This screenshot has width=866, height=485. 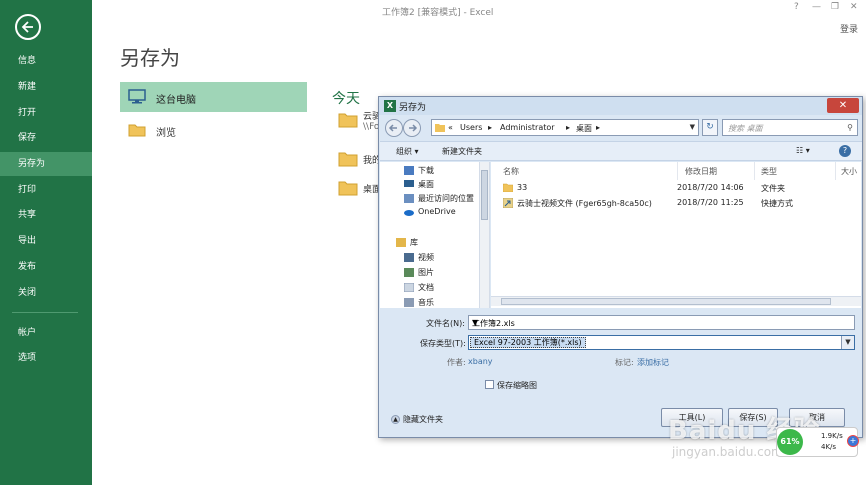 What do you see at coordinates (443, 343) in the screenshot?
I see `filetype-label: 保存类型(T):` at bounding box center [443, 343].